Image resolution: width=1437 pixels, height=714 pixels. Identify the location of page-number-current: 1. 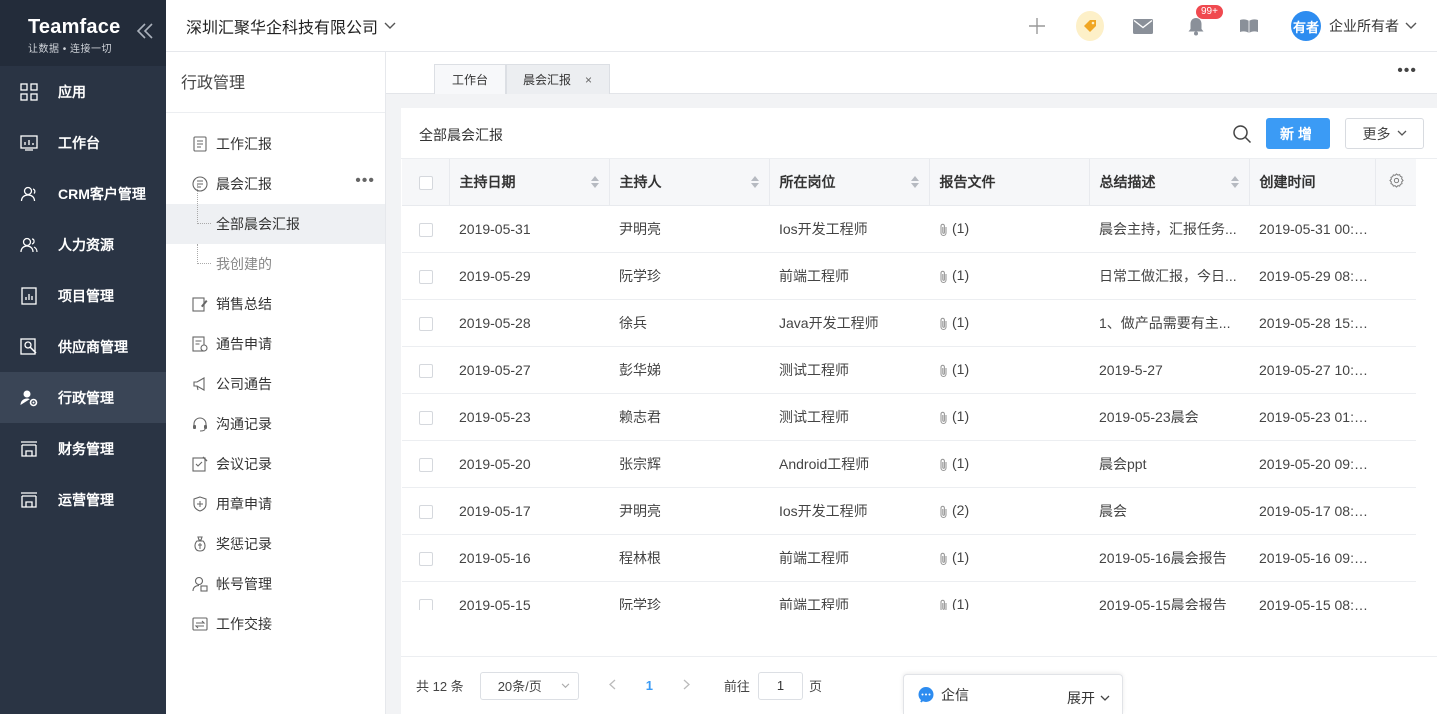
(649, 685).